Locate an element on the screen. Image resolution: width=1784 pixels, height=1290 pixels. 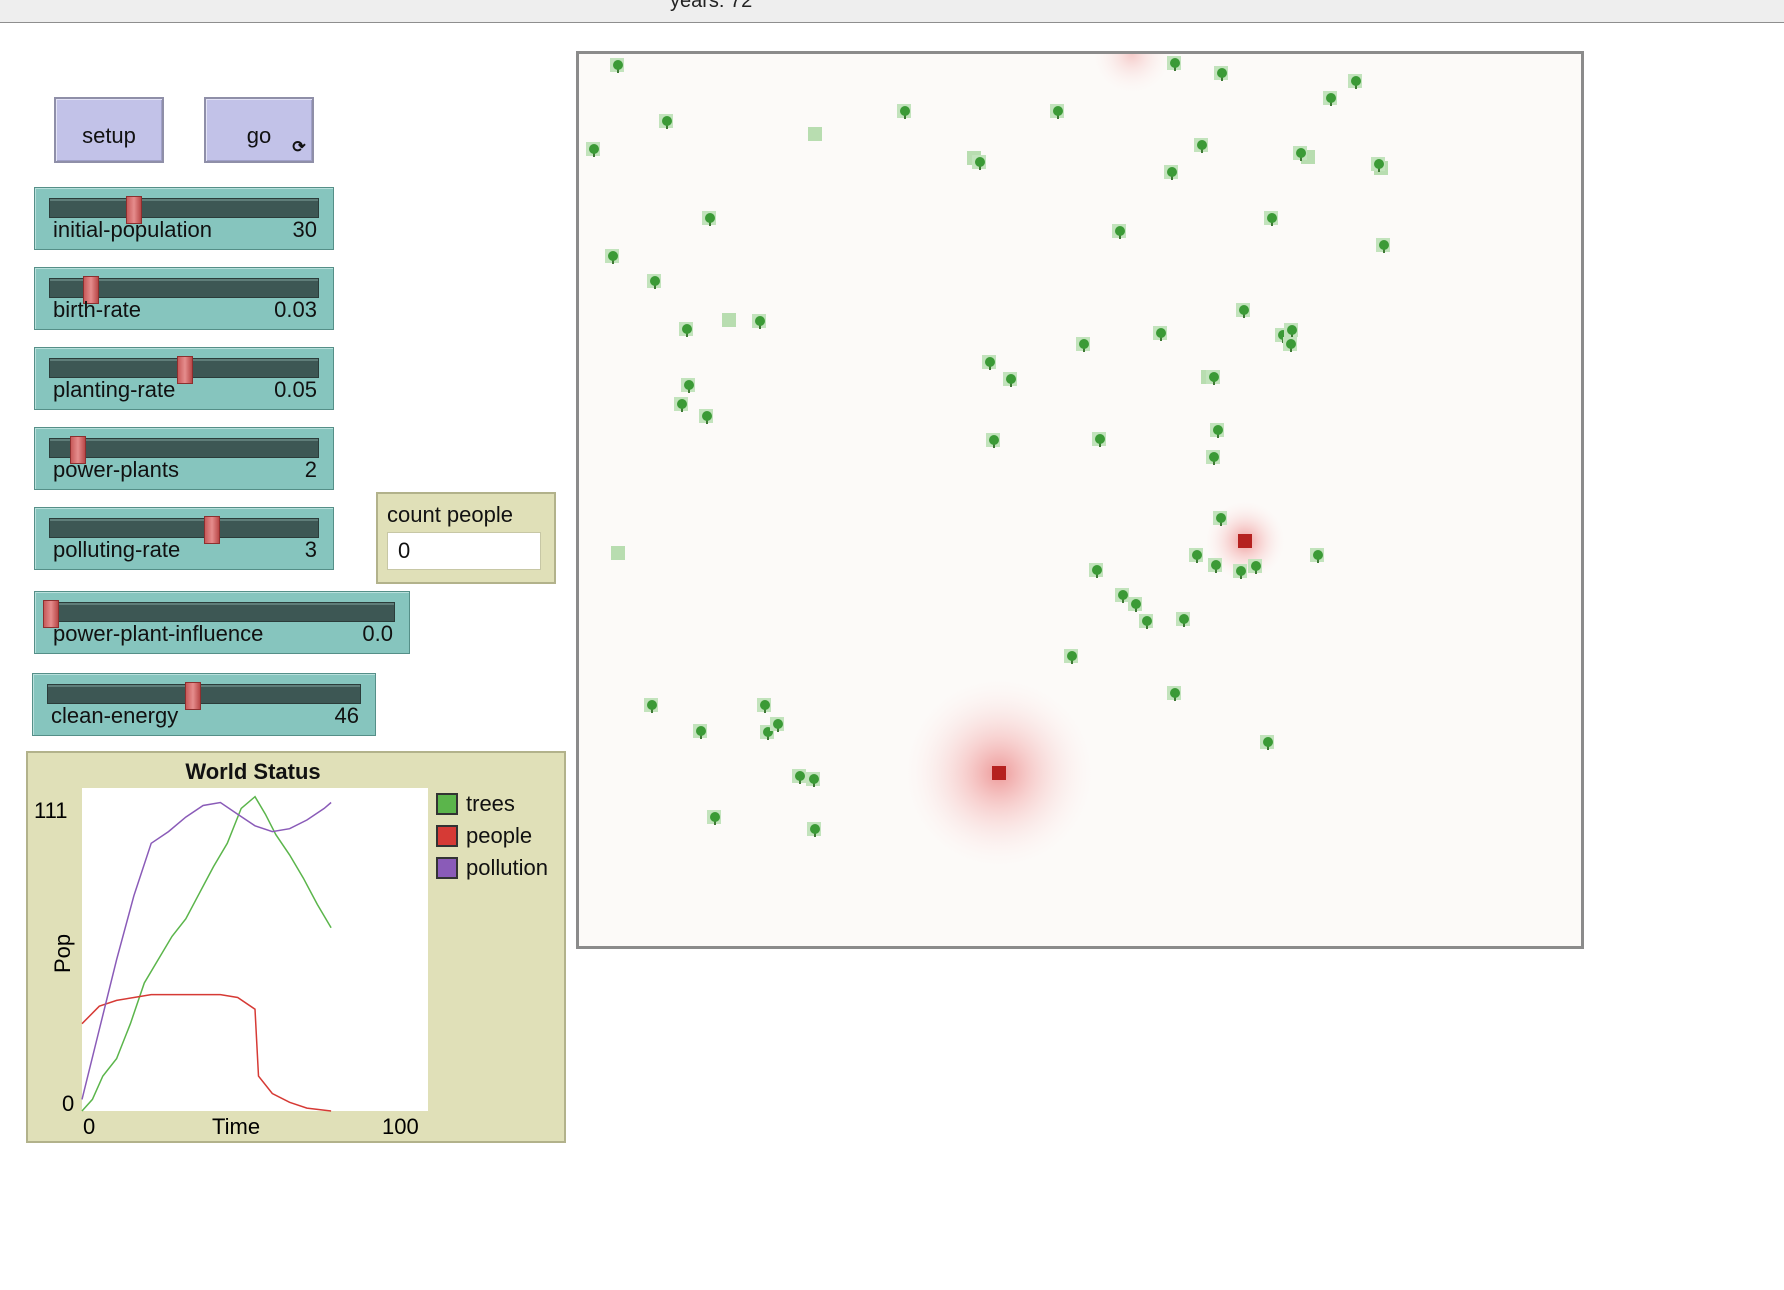
slider-label: power-plant-influence is located at coordinates (158, 633).